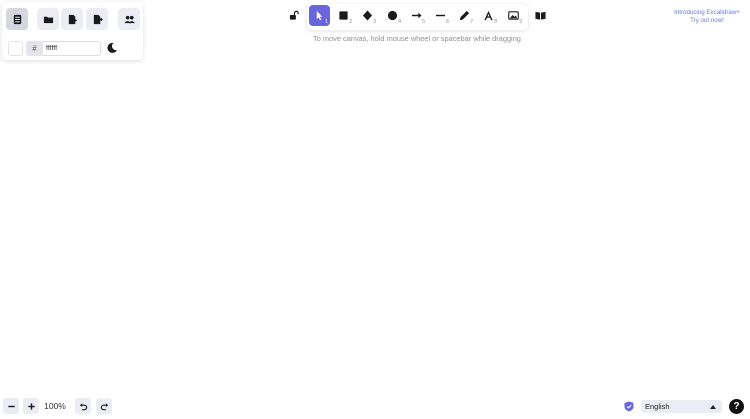 This screenshot has width=750, height=419. I want to click on tool-lock, so click(294, 15).